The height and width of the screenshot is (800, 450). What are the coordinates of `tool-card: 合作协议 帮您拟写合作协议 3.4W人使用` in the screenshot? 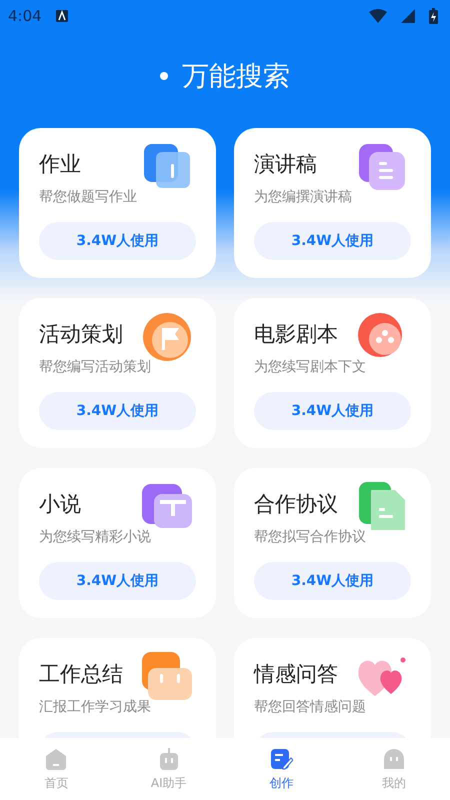 It's located at (332, 543).